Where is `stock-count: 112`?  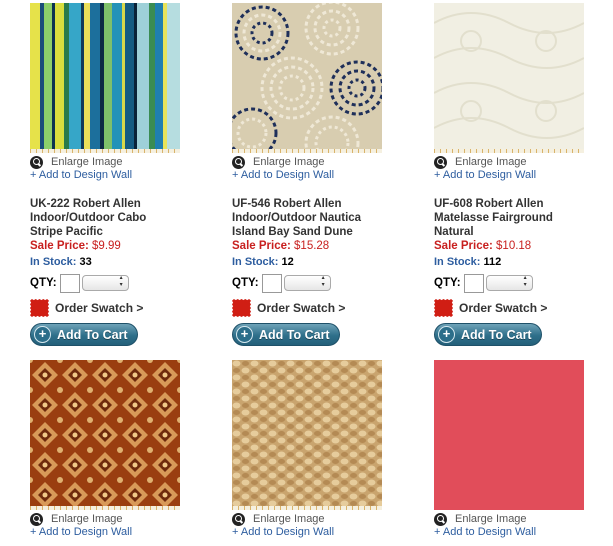 stock-count: 112 is located at coordinates (492, 262).